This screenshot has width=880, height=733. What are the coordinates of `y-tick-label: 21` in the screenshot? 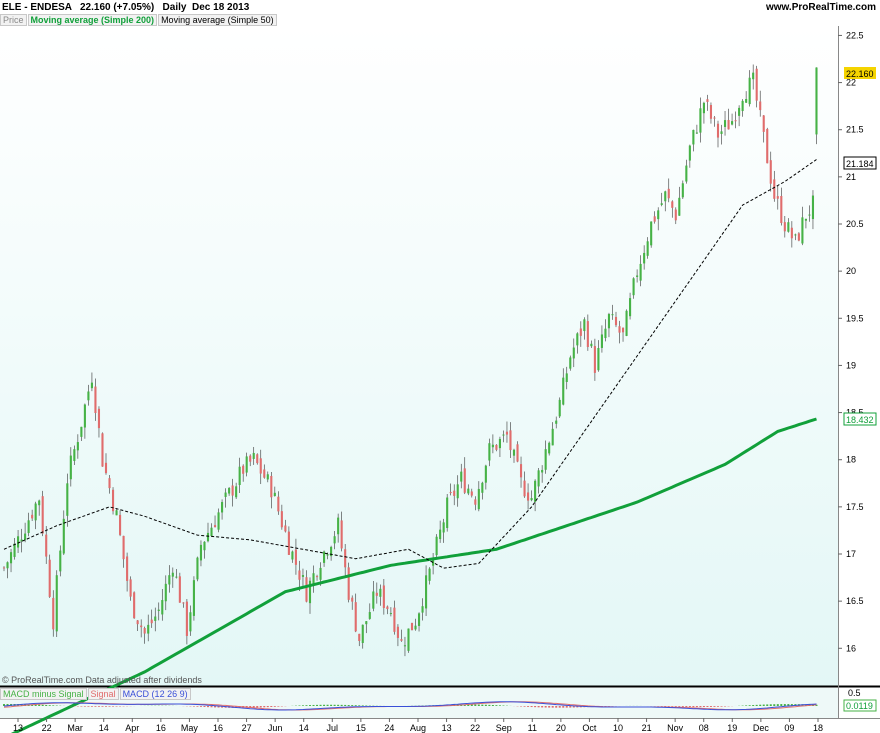 It's located at (851, 177).